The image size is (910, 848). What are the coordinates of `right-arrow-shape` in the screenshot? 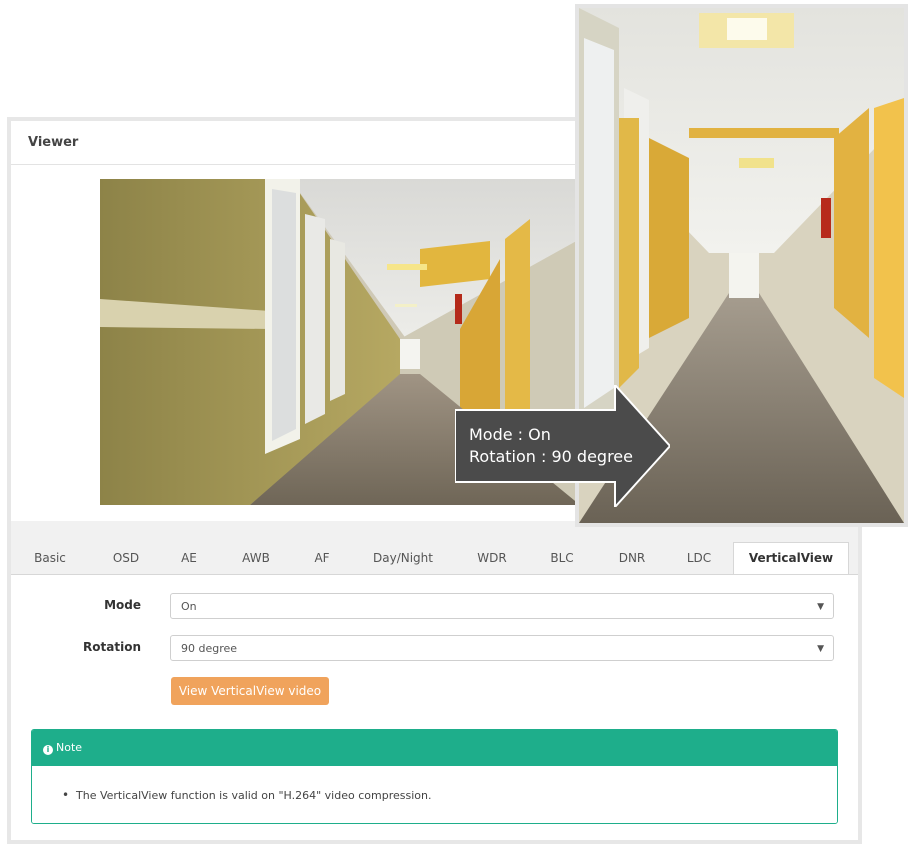 It's located at (562, 446).